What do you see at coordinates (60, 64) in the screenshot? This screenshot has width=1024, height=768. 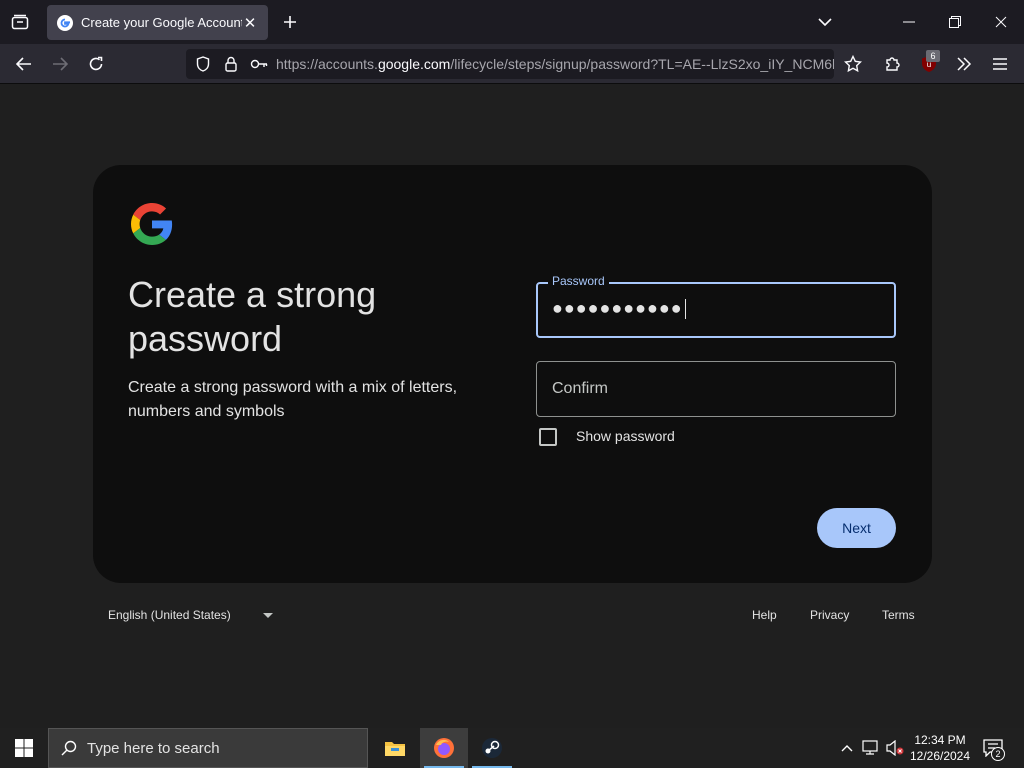 I see `forward-icon` at bounding box center [60, 64].